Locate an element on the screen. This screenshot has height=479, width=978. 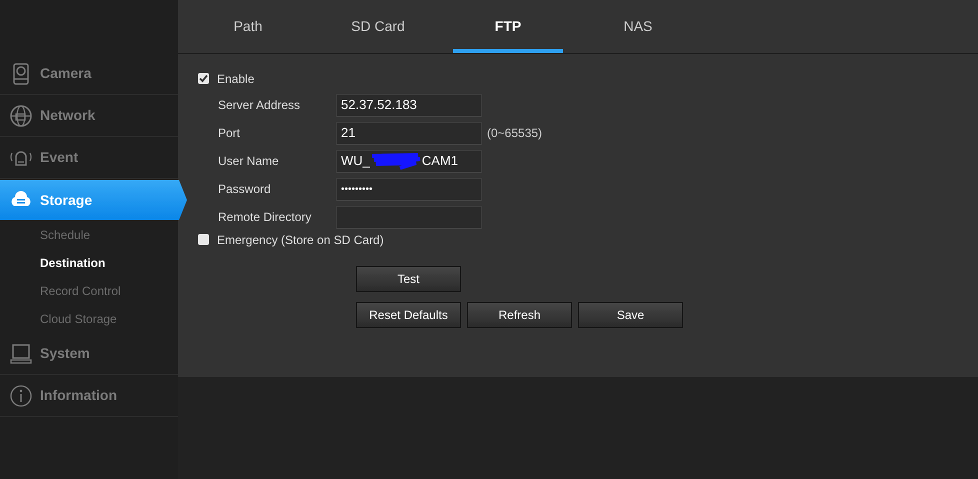
button: Save is located at coordinates (630, 315).